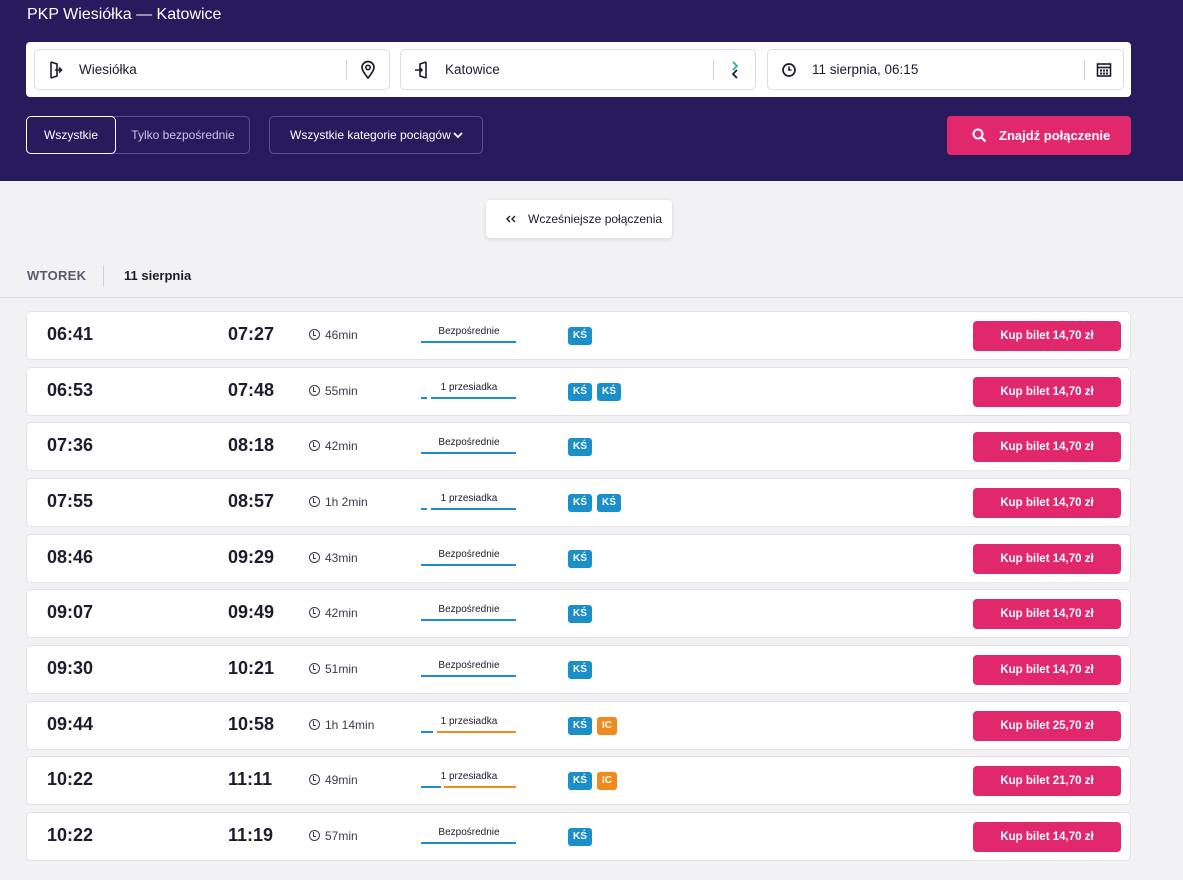  I want to click on search-icon, so click(979, 135).